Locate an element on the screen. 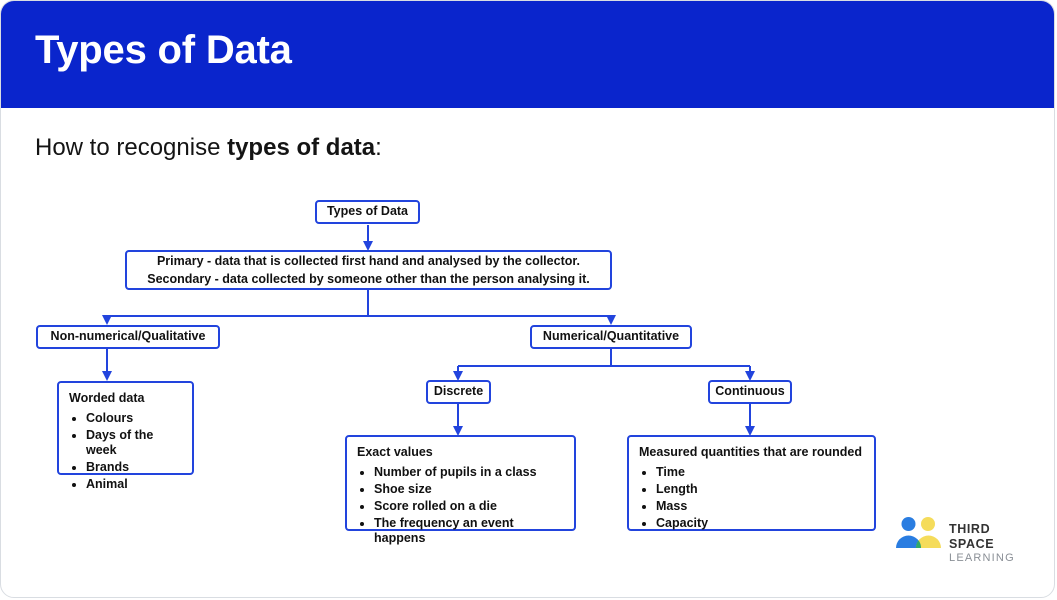 Image resolution: width=1057 pixels, height=600 pixels. list-item: Number of pupils in a class is located at coordinates (469, 472).